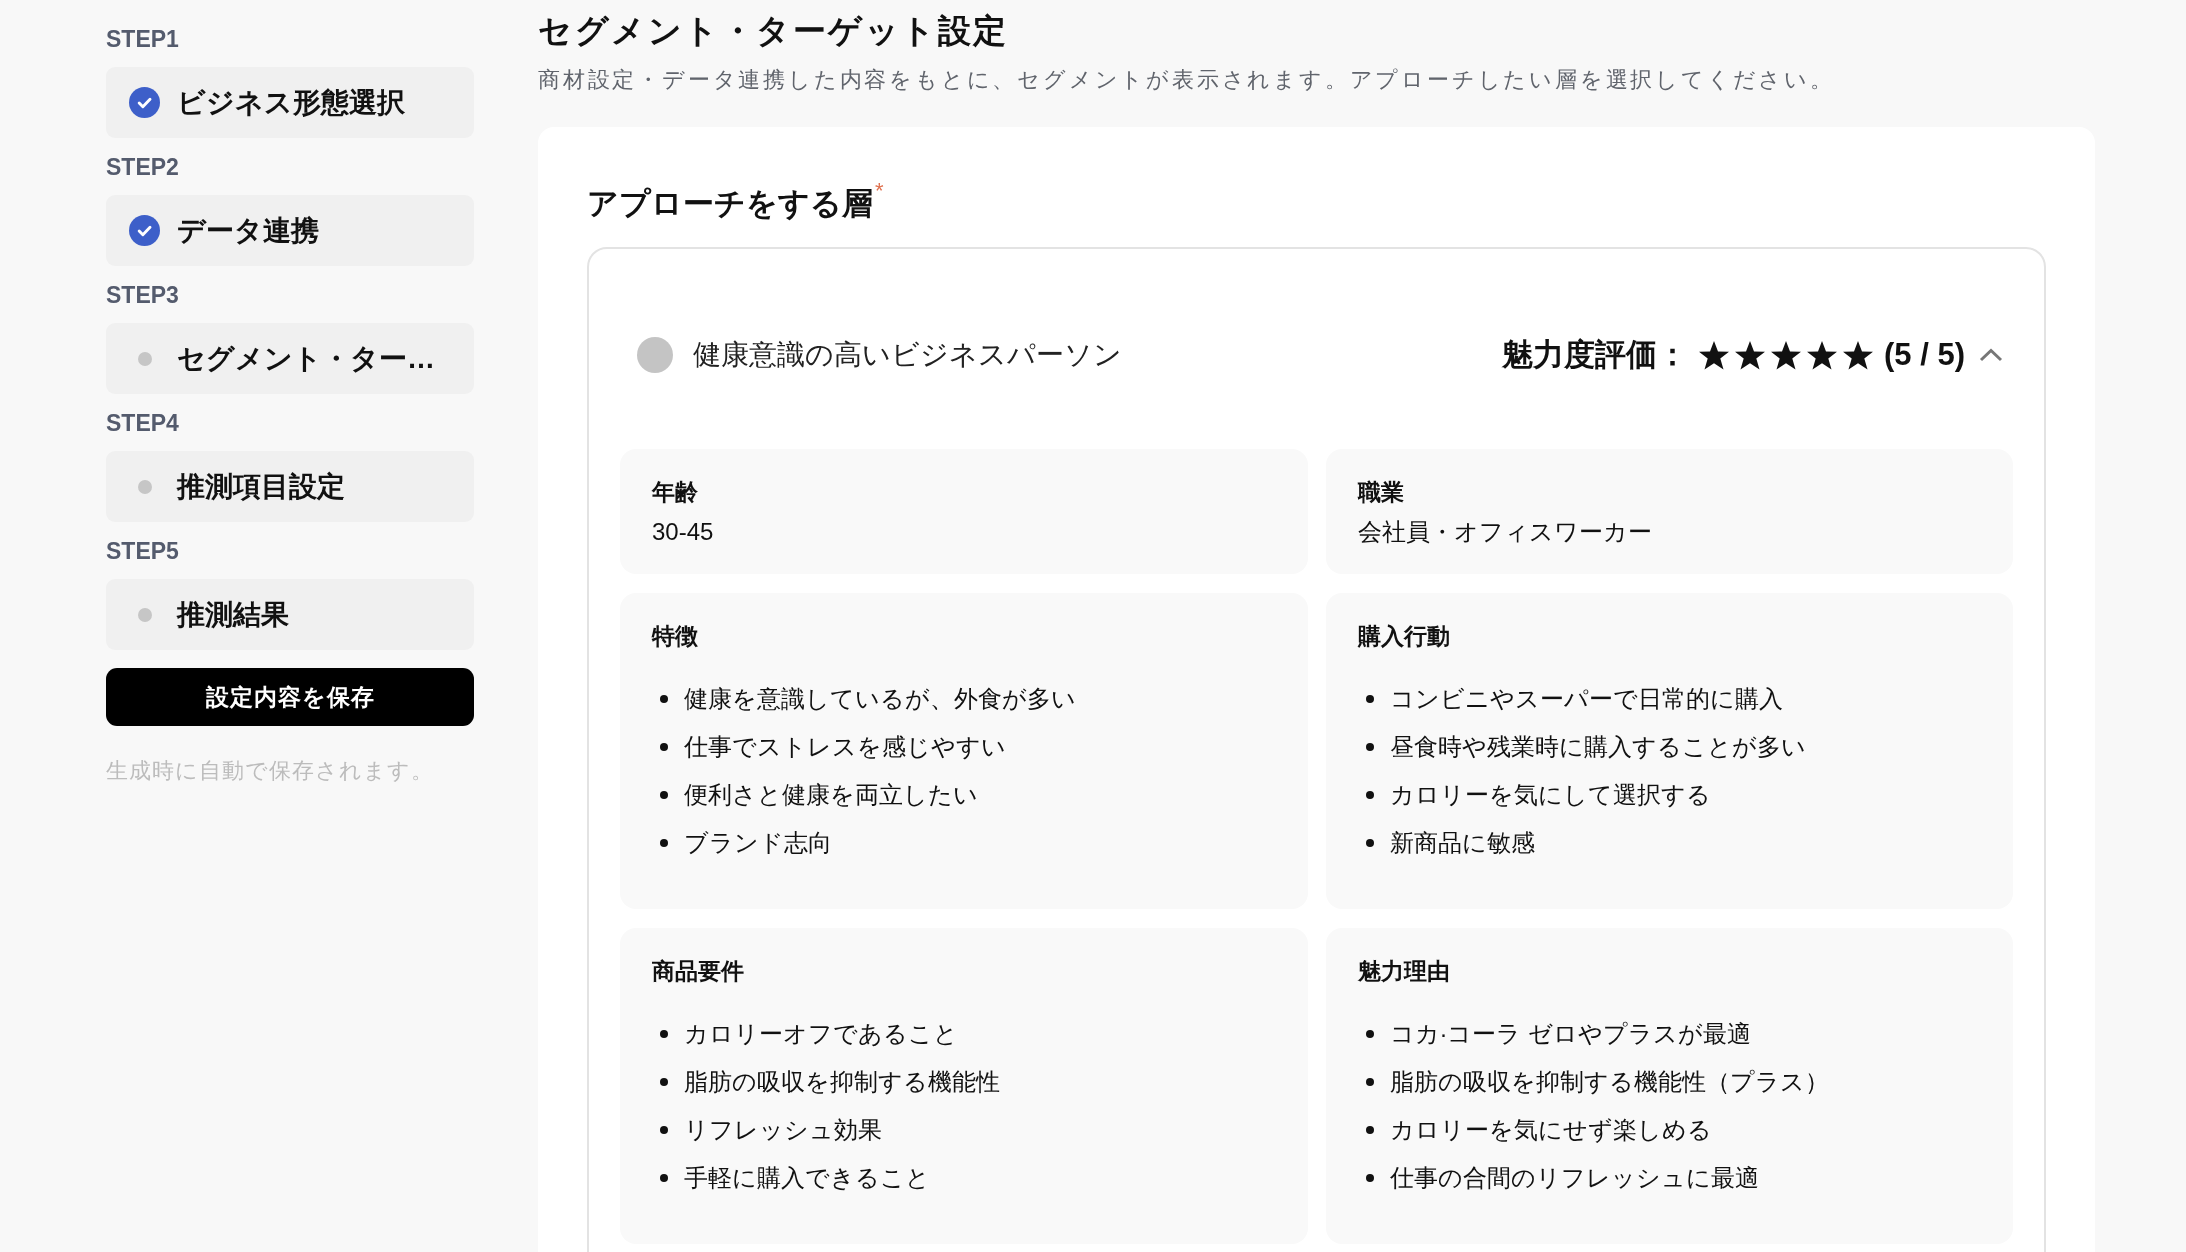 This screenshot has height=1252, width=2186. I want to click on step-label: STEP1, so click(142, 39).